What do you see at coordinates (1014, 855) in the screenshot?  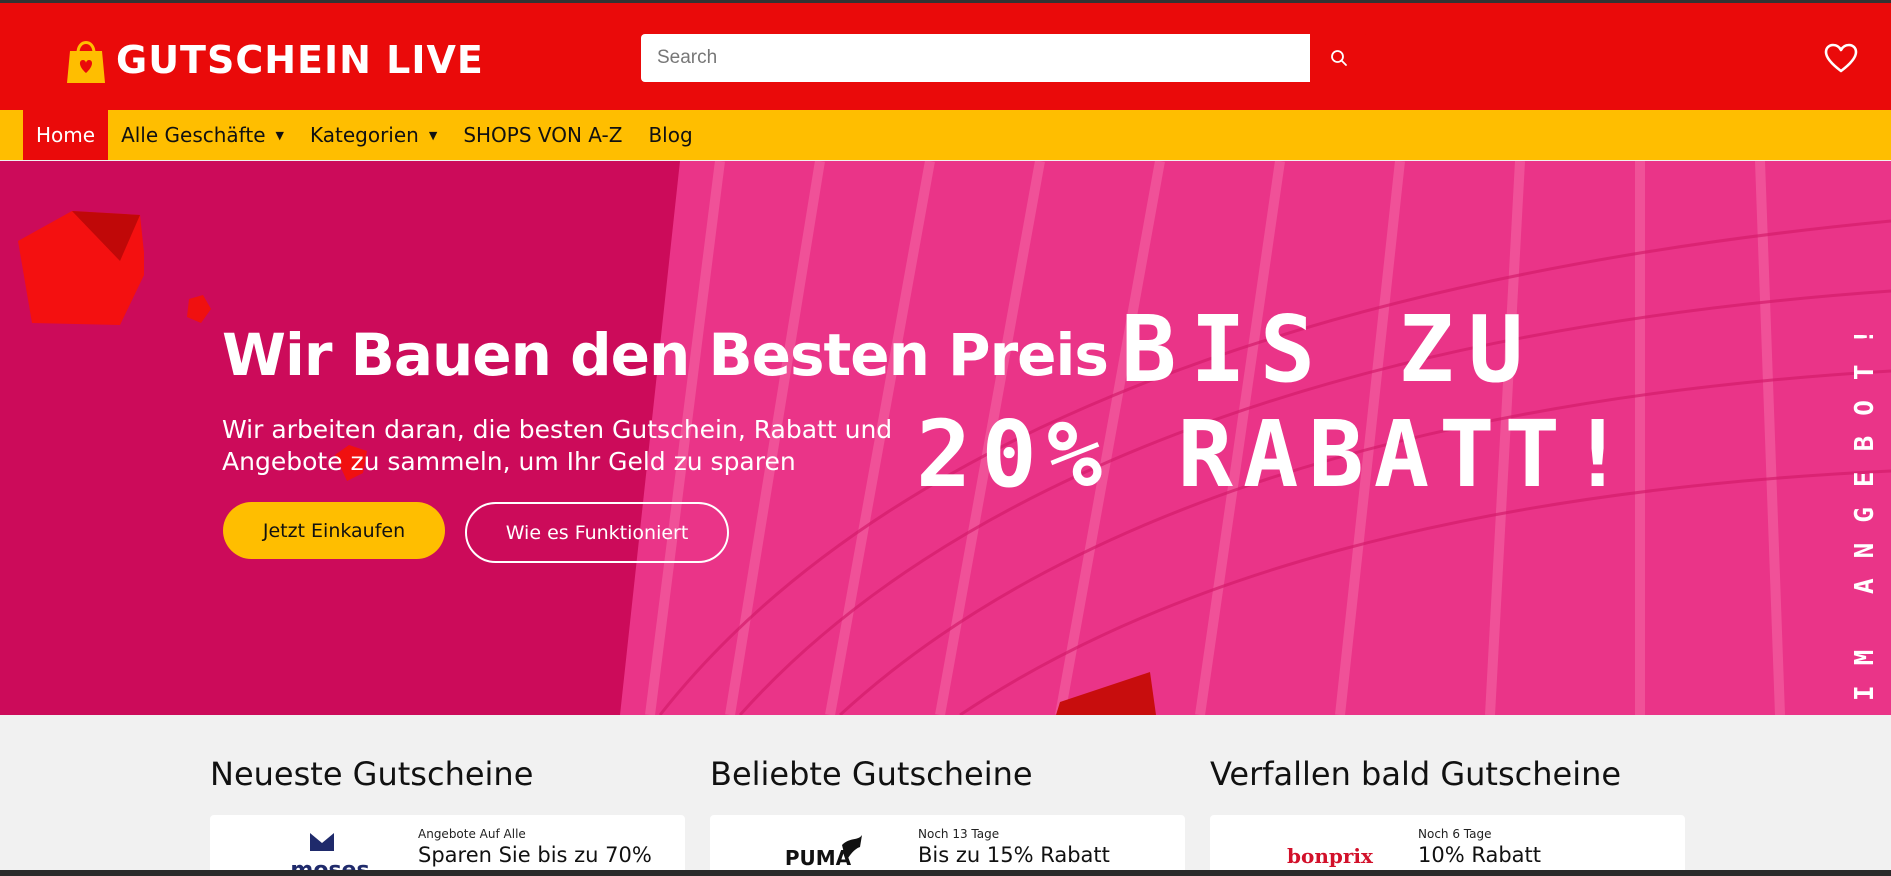 I see `card-title: Bis zu 15% Rabatt` at bounding box center [1014, 855].